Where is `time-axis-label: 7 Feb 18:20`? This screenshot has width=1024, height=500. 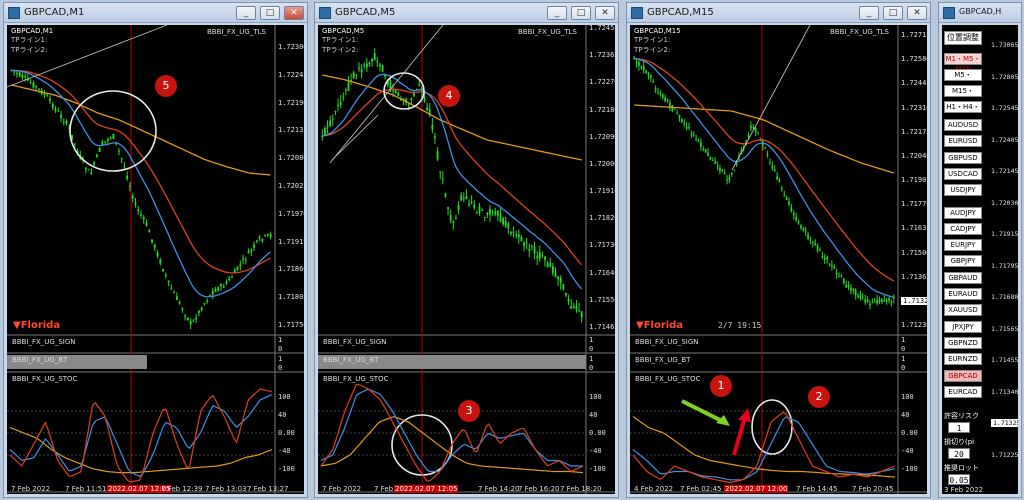 time-axis-label: 7 Feb 18:20 is located at coordinates (581, 489).